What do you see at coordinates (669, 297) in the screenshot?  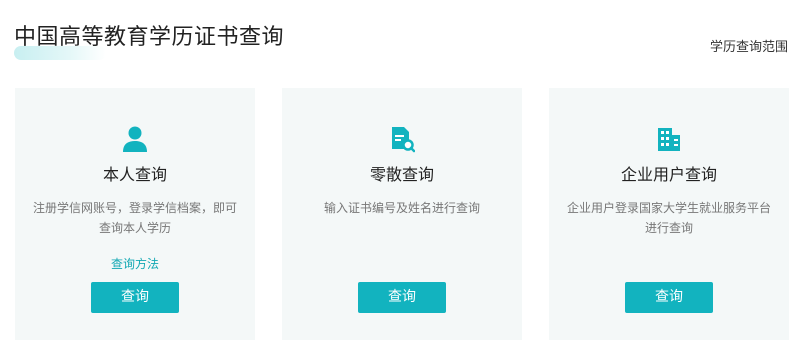 I see `enterprise-query-button: 查询` at bounding box center [669, 297].